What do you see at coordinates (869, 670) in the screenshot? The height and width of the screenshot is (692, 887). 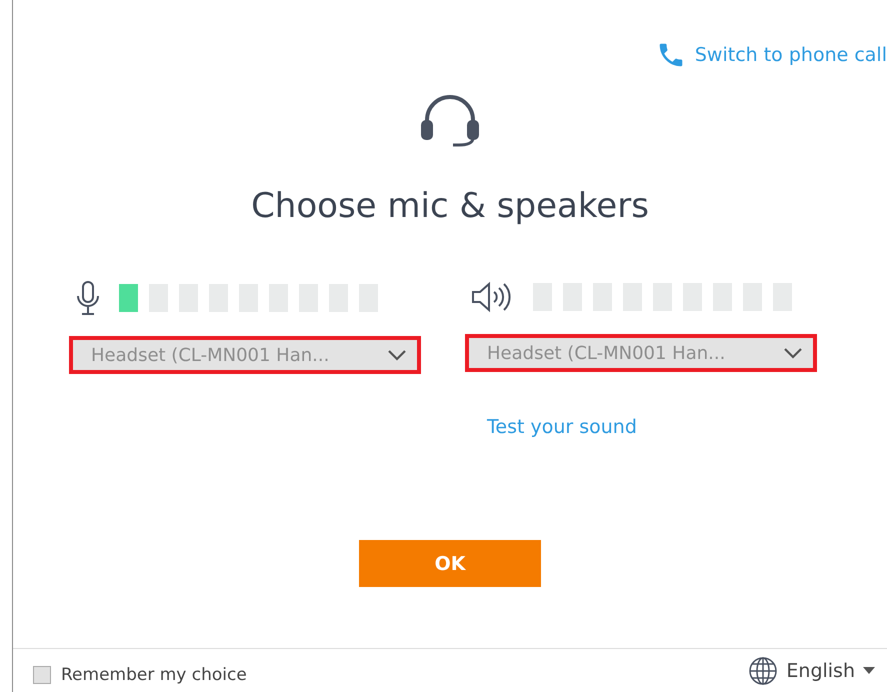 I see `caret-icon` at bounding box center [869, 670].